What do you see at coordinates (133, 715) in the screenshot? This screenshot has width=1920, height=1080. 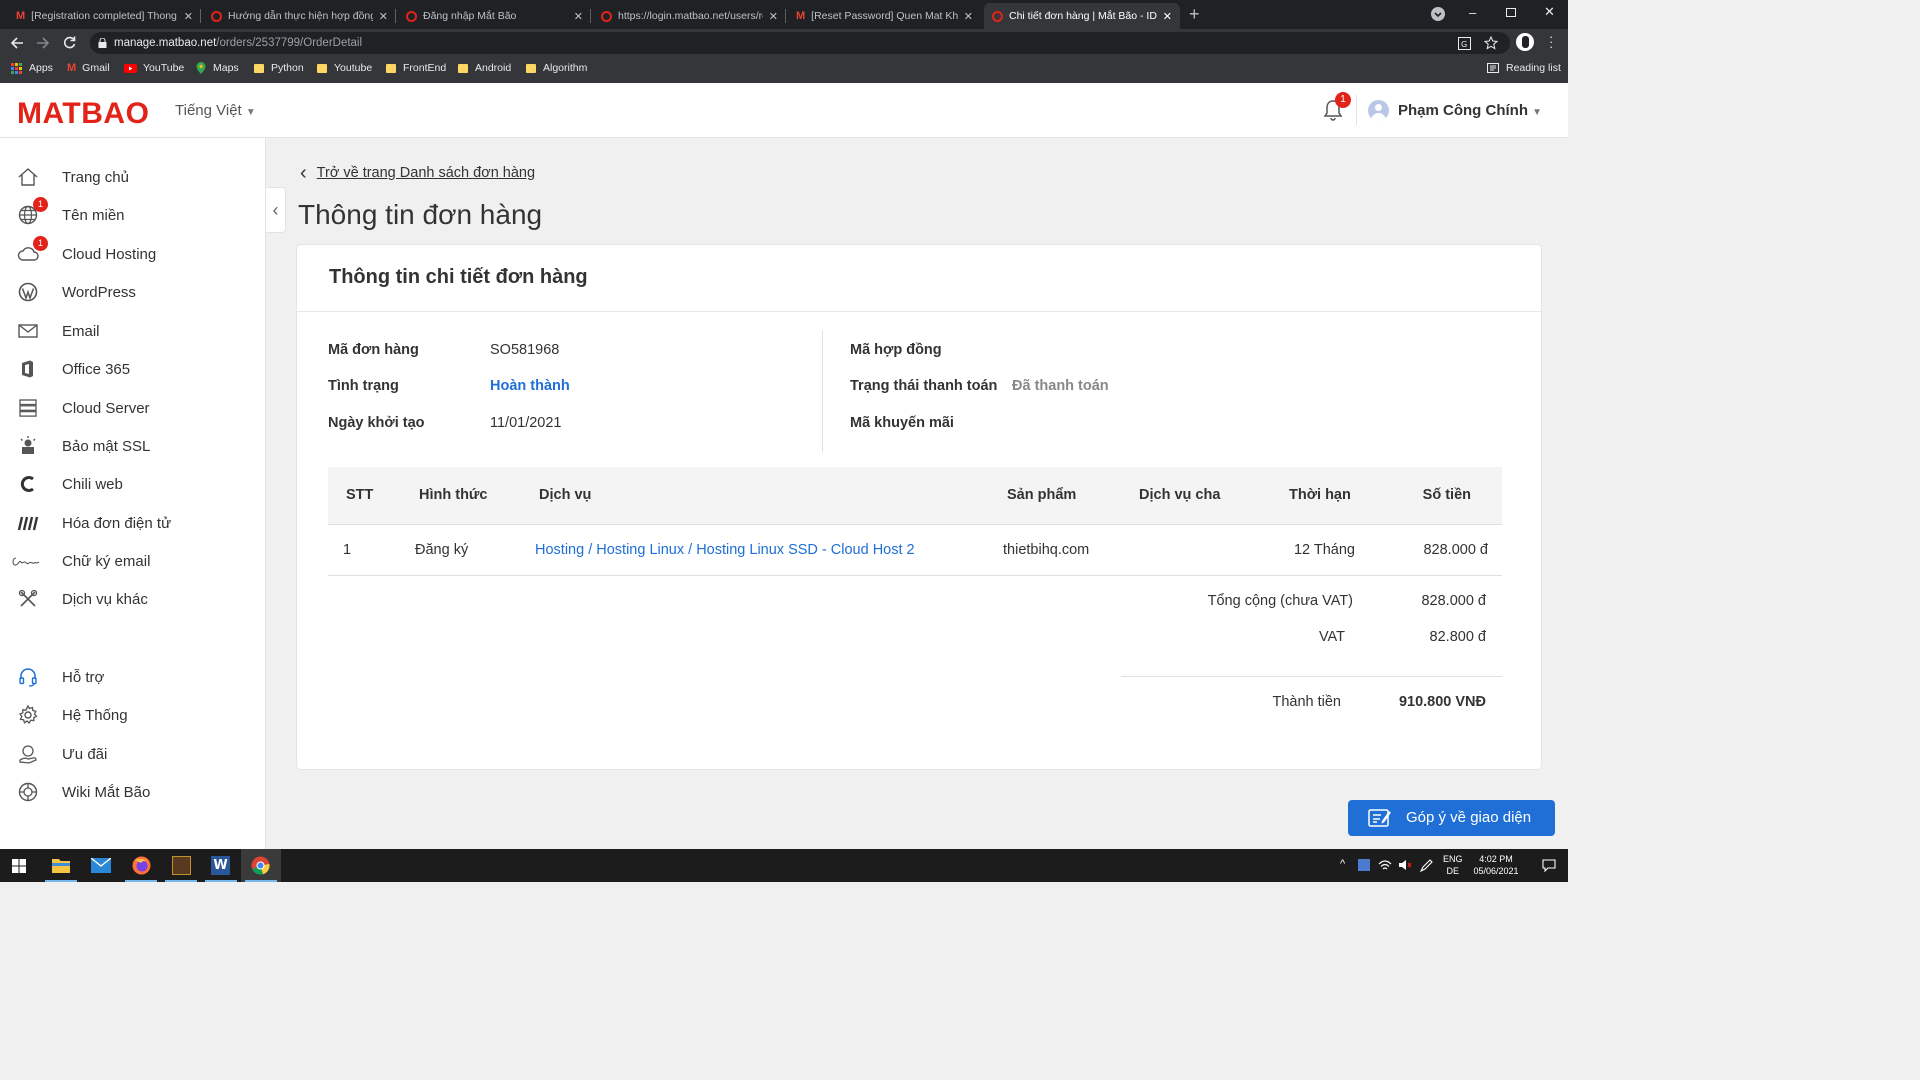 I see `sidebar-item-system: Hệ Thống` at bounding box center [133, 715].